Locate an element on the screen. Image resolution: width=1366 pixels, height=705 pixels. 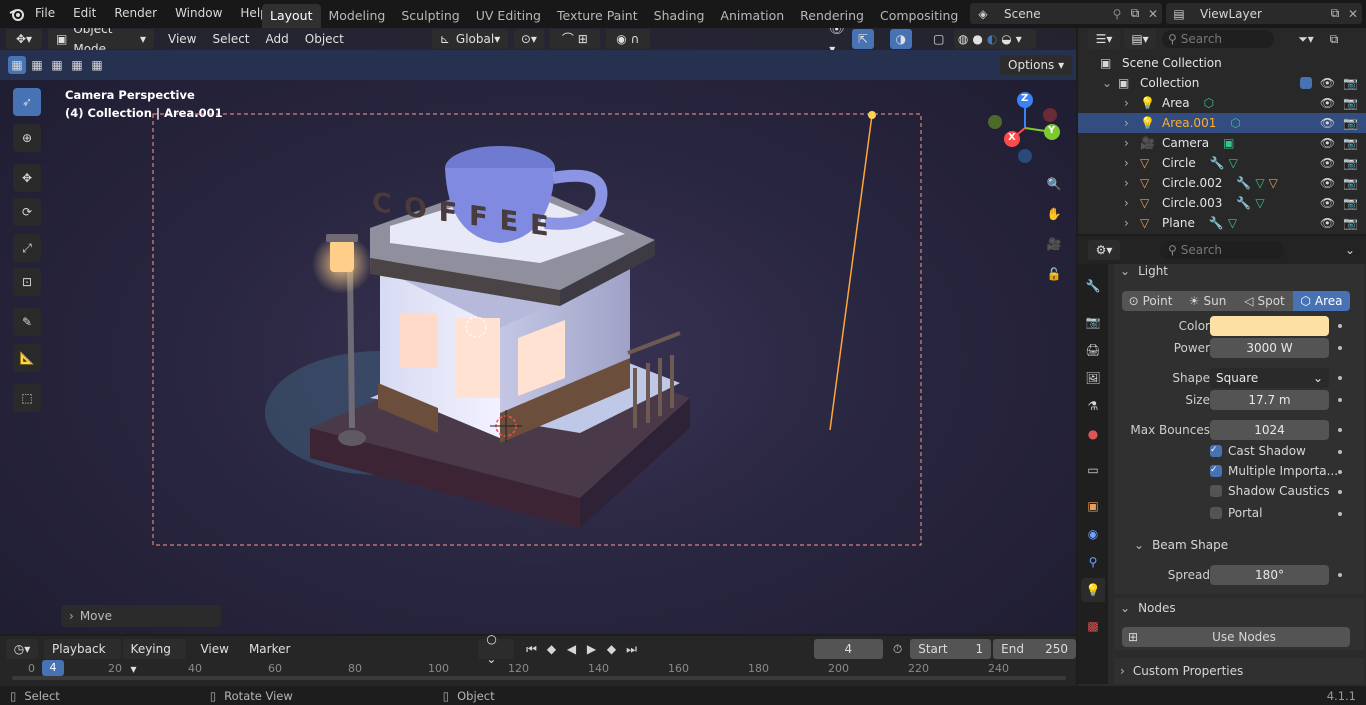
render-tab-icon: 📷 is located at coordinates (1093, 322).